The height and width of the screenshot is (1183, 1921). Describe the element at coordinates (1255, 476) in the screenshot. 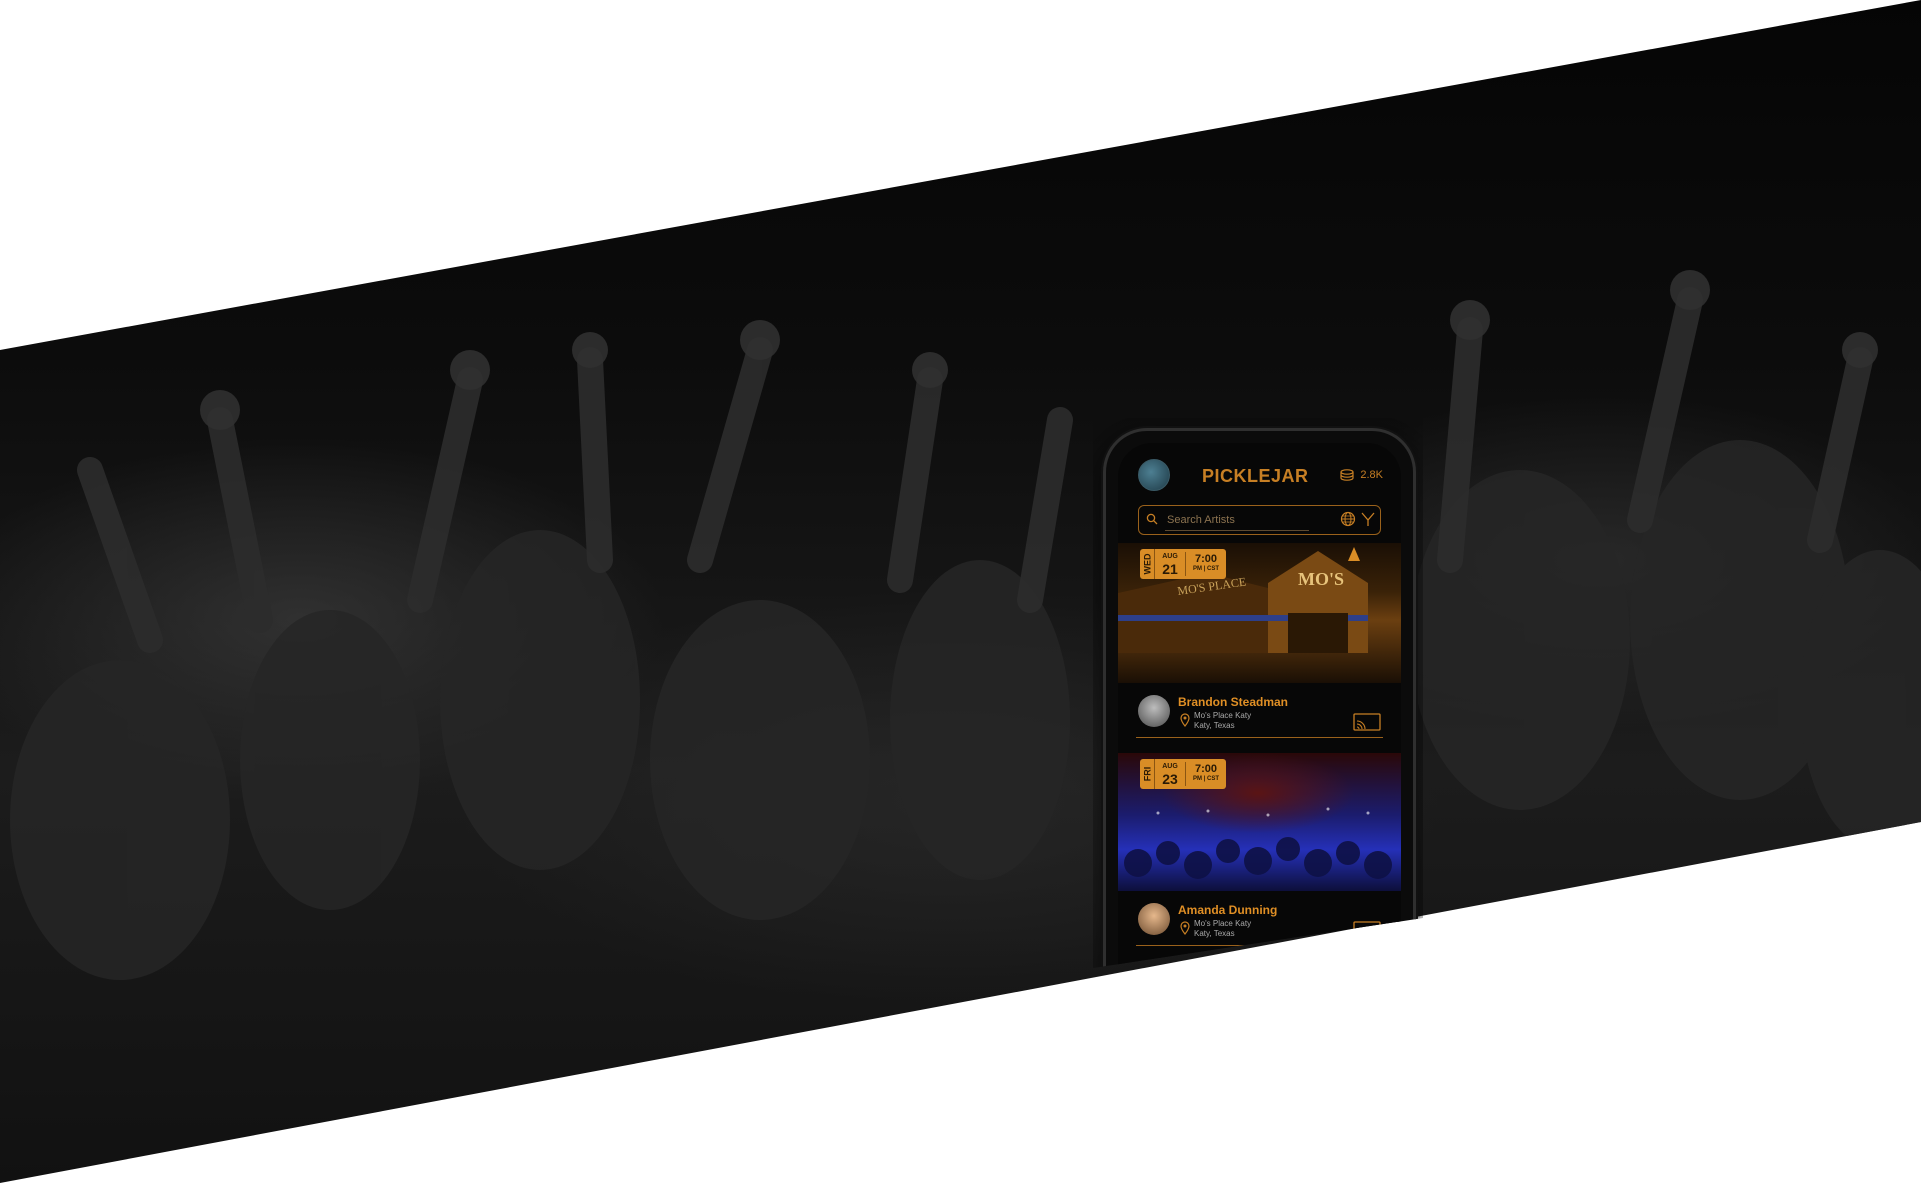

I see `app-logo: PICKLEJAR` at that location.